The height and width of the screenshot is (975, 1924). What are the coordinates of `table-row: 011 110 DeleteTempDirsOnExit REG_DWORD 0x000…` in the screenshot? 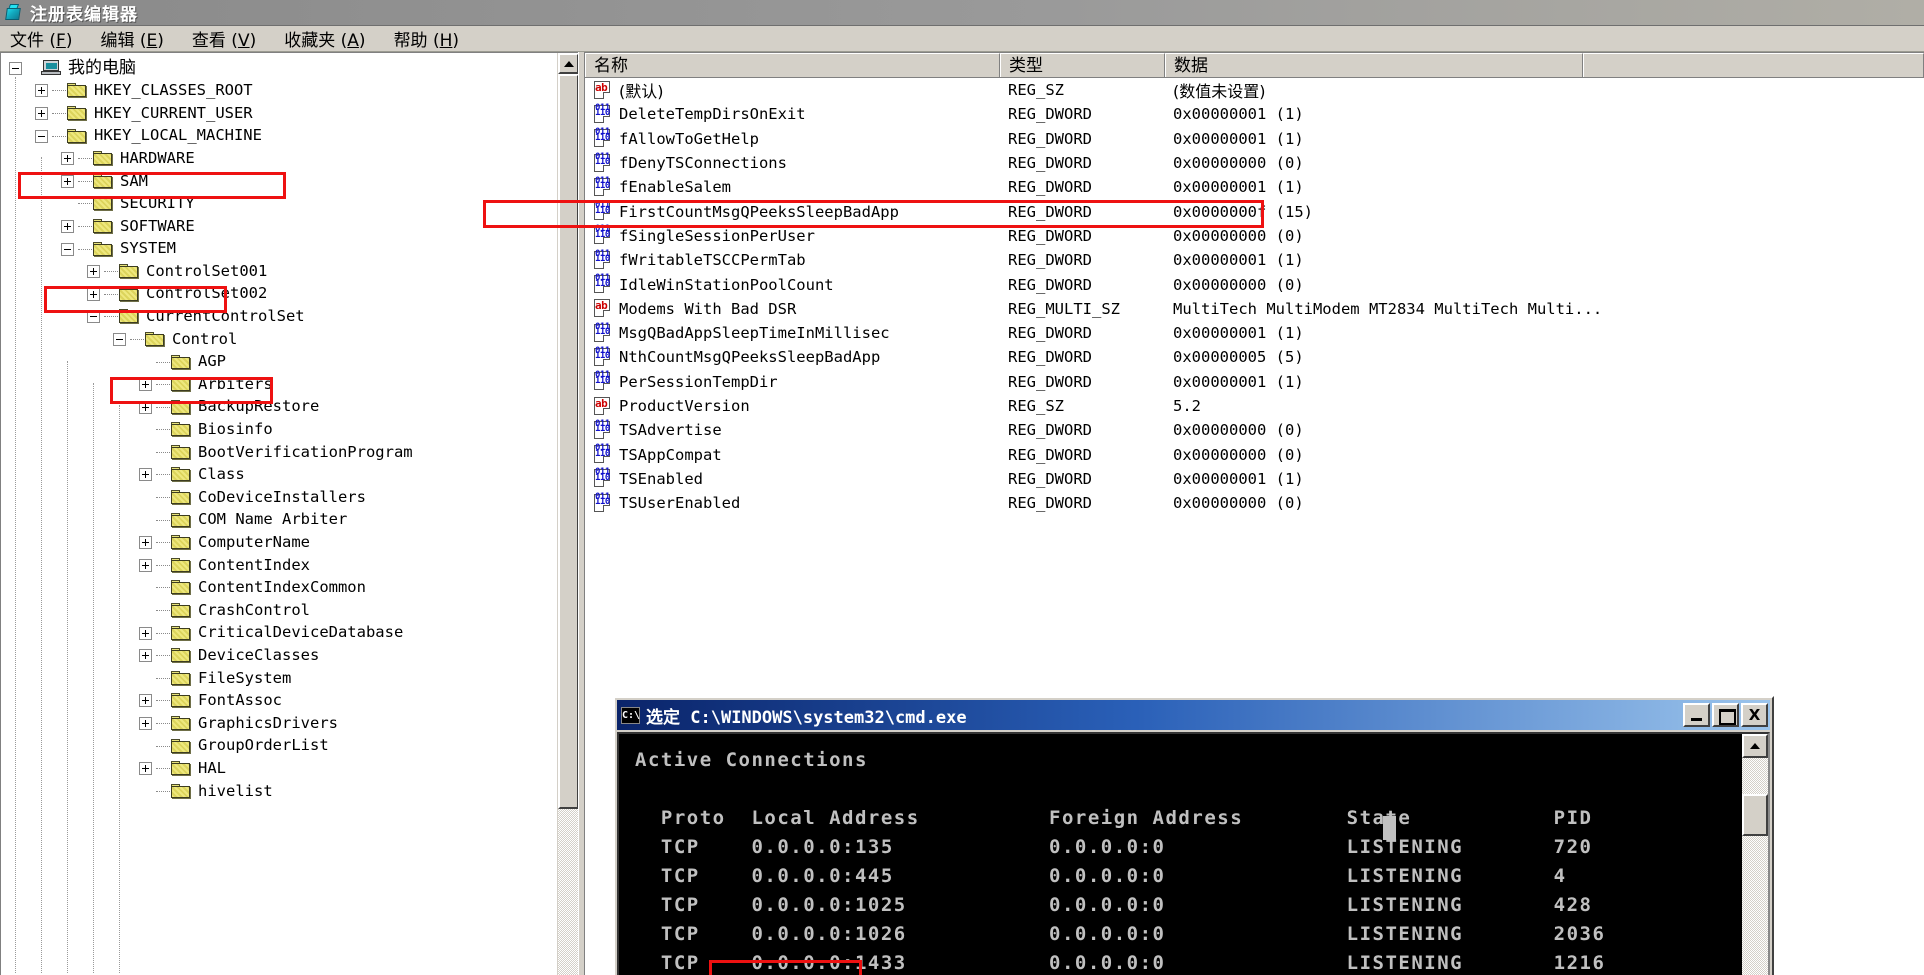 It's located at (1254, 114).